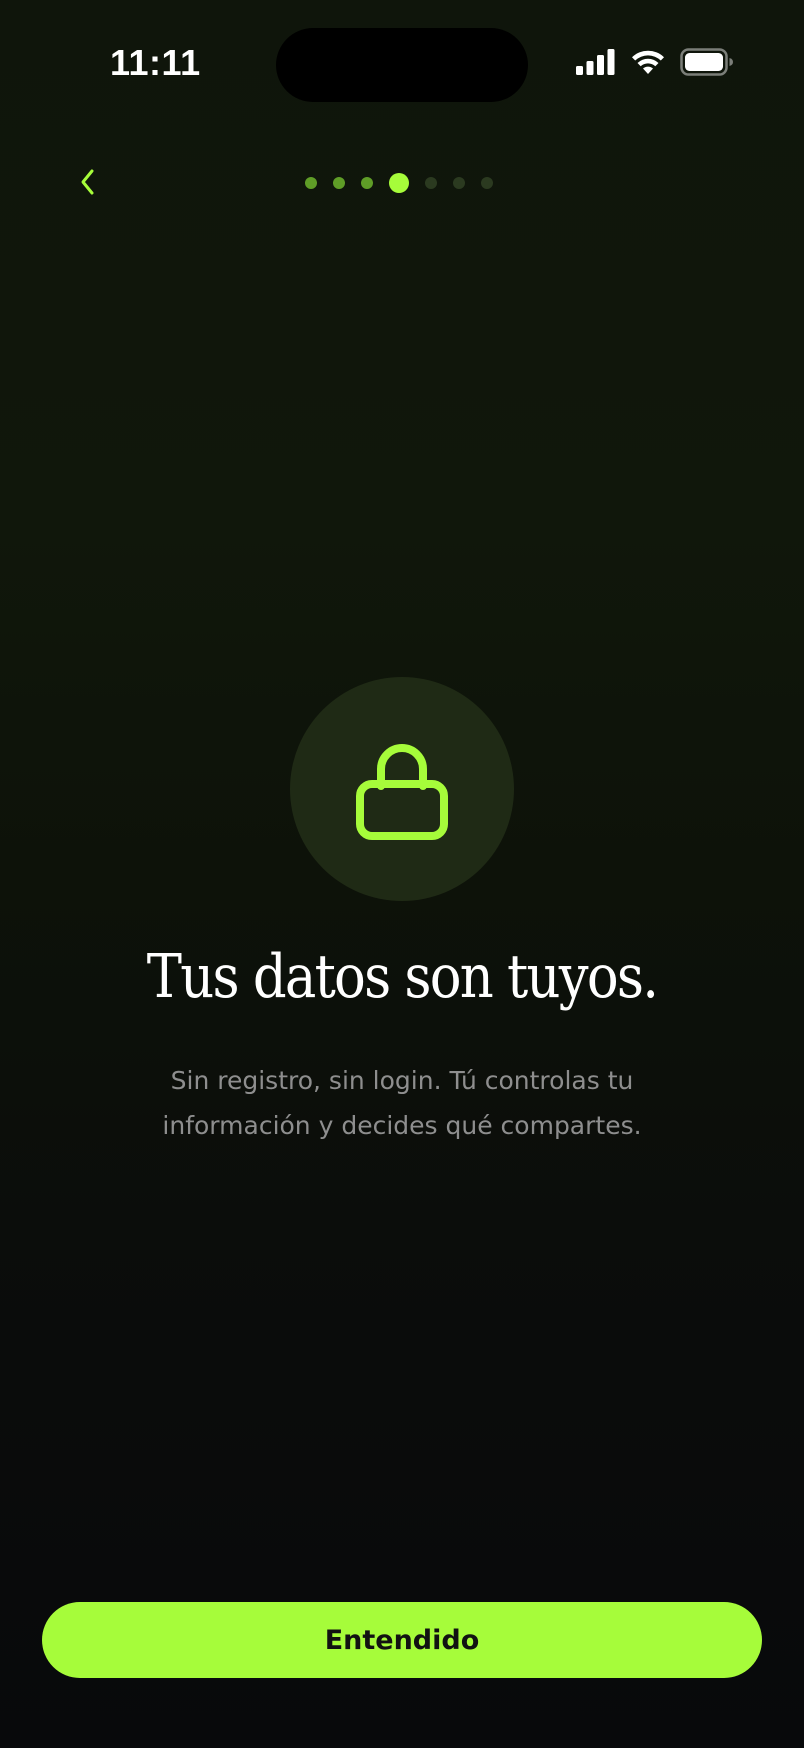 The image size is (804, 1748). What do you see at coordinates (706, 62) in the screenshot?
I see `battery-icon` at bounding box center [706, 62].